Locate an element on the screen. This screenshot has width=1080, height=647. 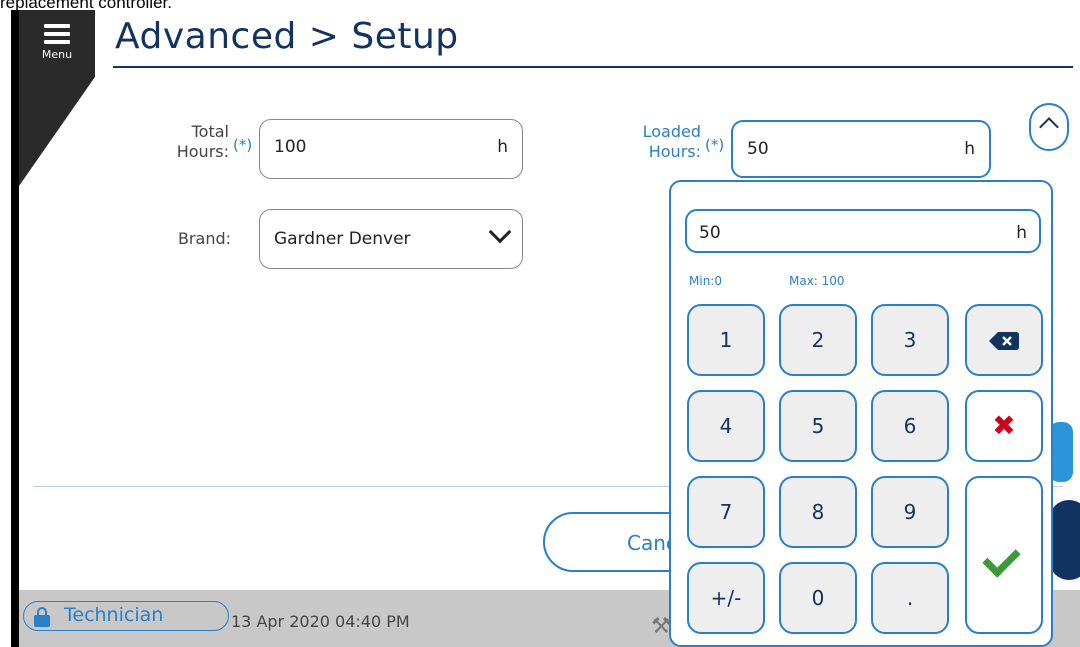
user-role-label: Technician is located at coordinates (114, 615).